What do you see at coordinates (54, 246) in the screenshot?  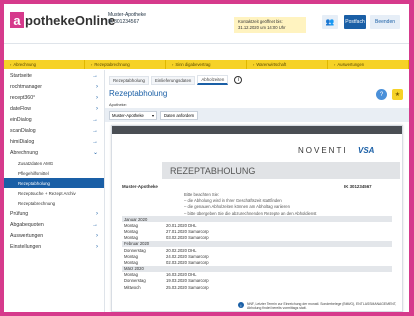 I see `sidebar-item-einstellungen: Einstellungen ›` at bounding box center [54, 246].